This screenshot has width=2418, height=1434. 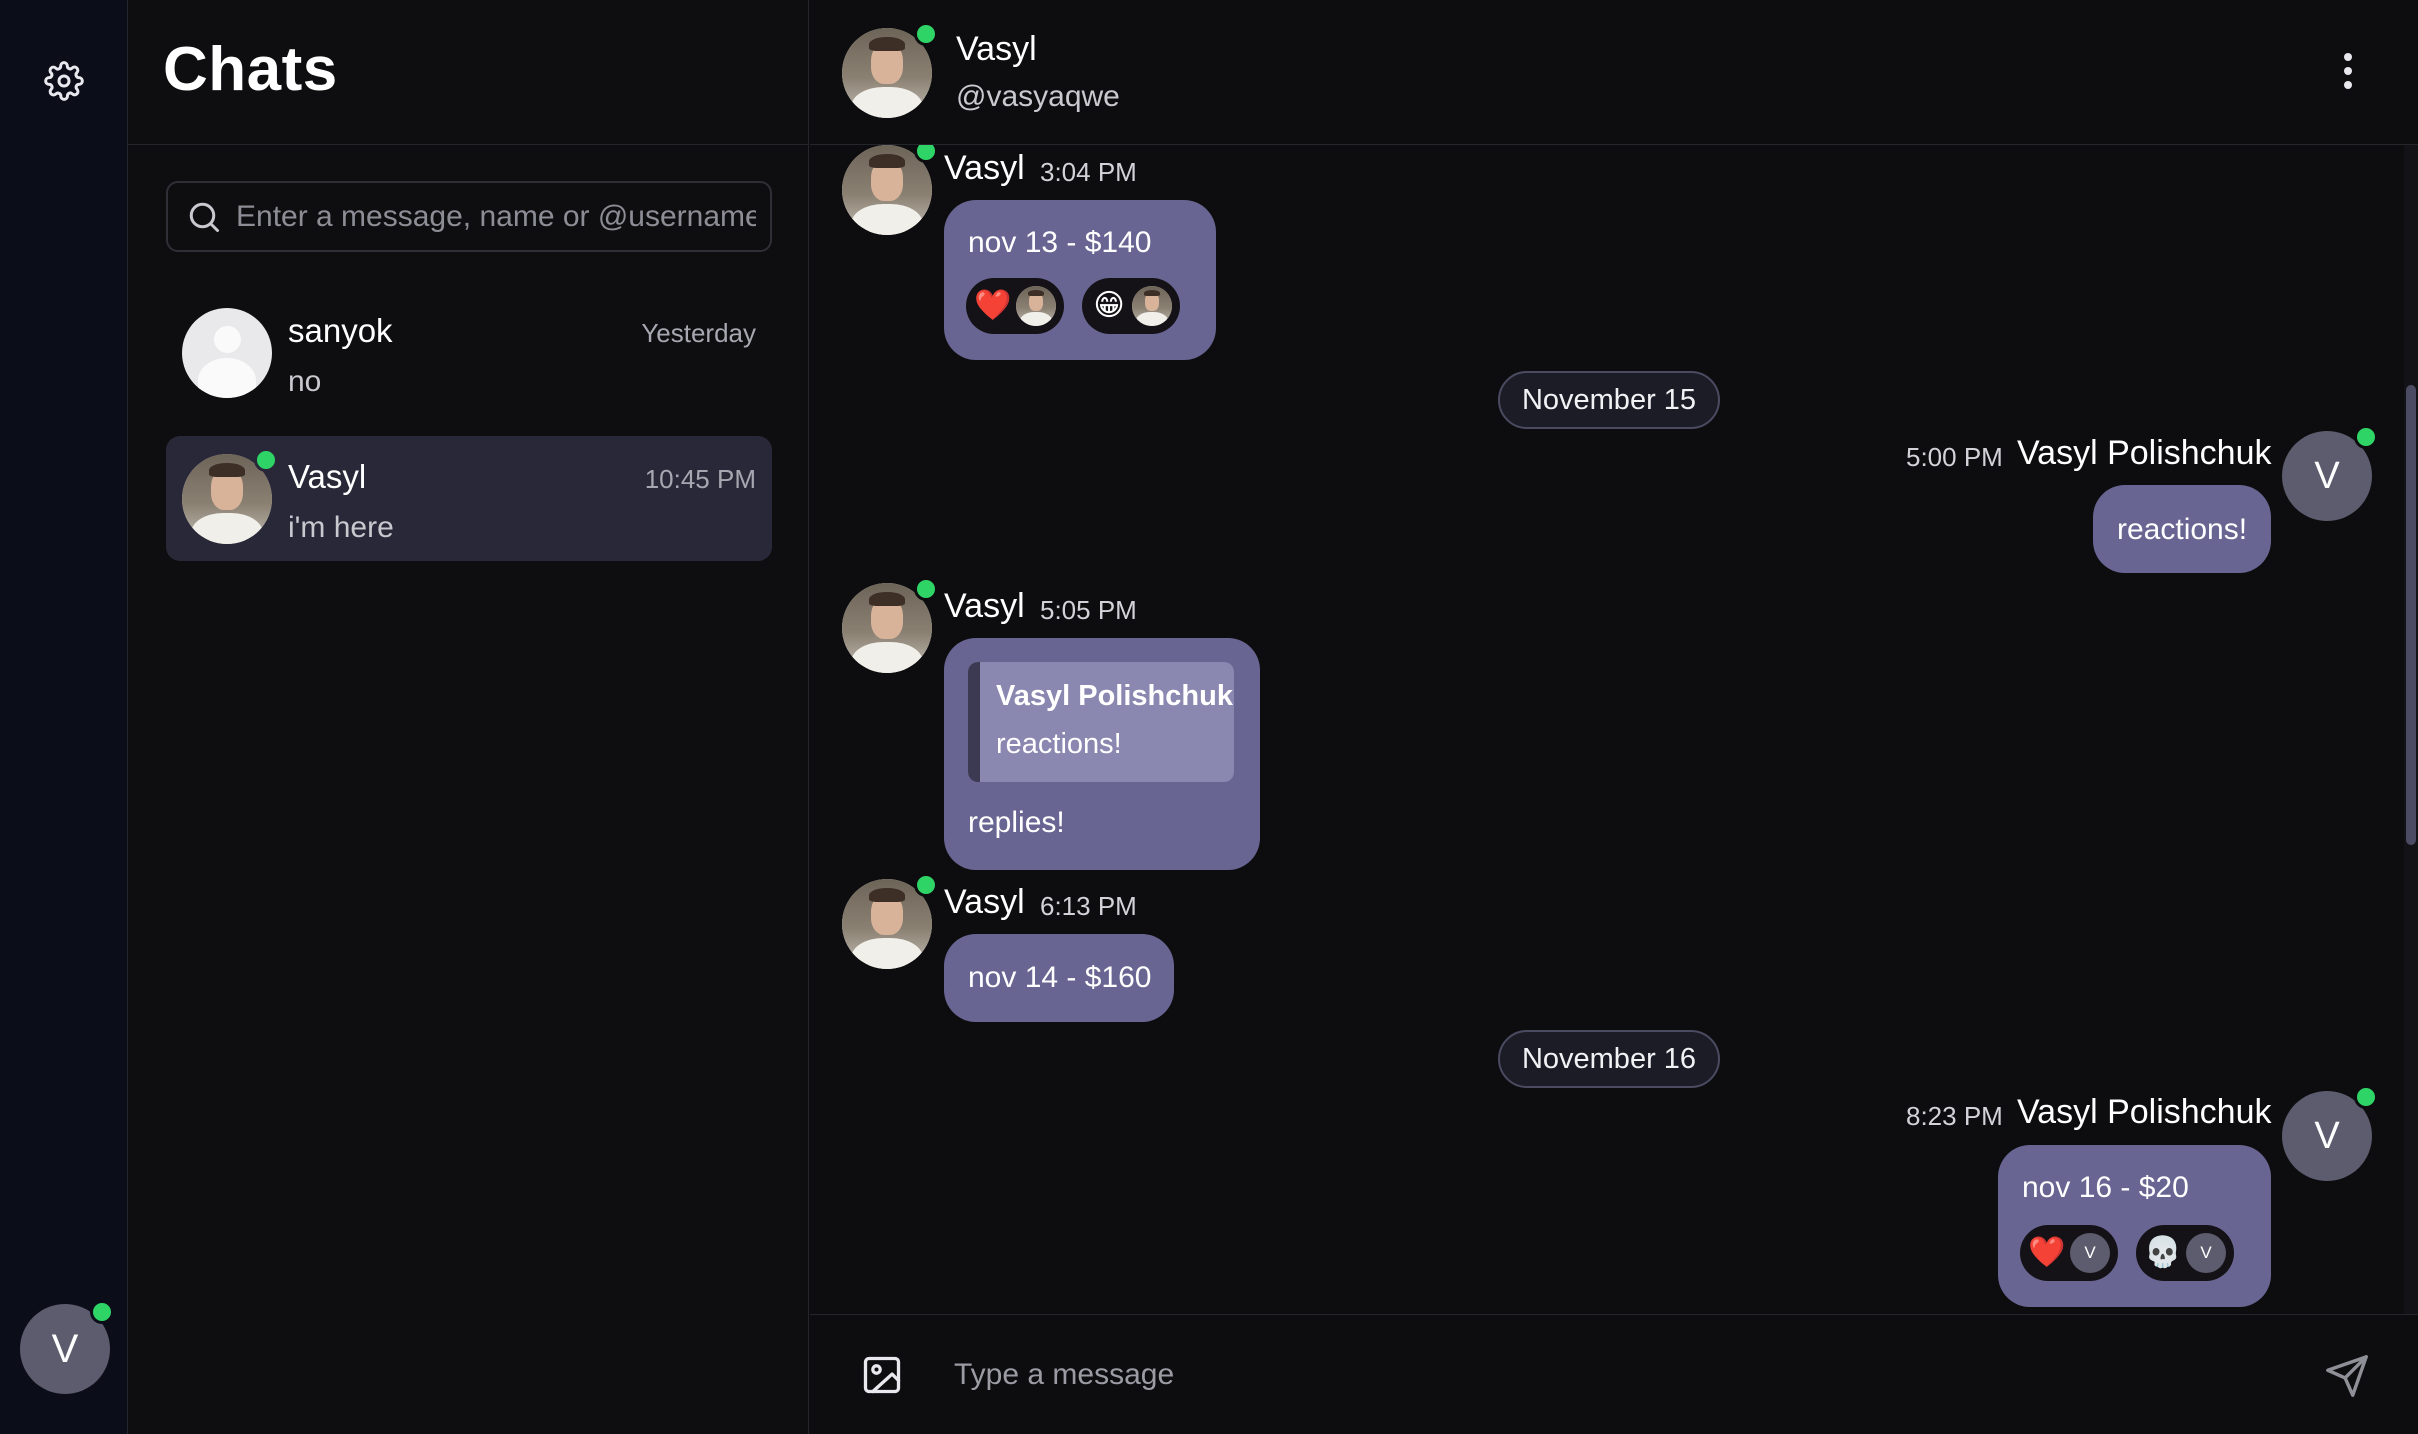 I want to click on message-text: replies!, so click(x=1016, y=822).